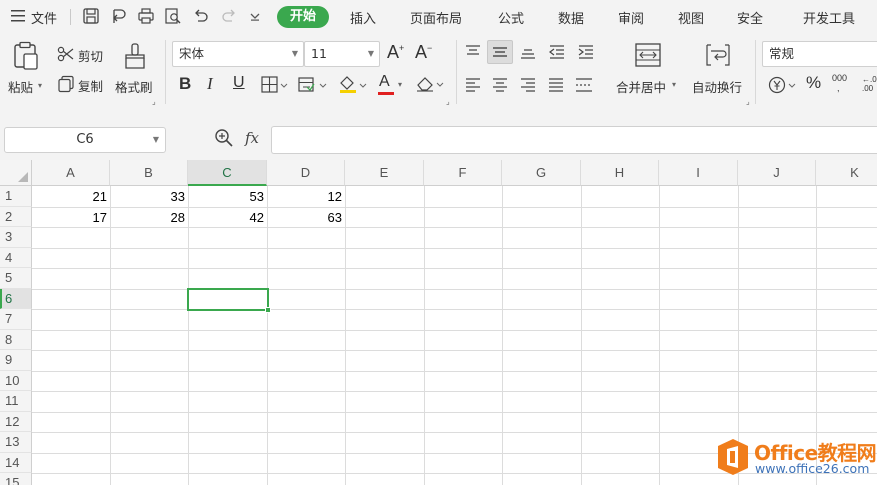 This screenshot has height=485, width=877. I want to click on decrease-indent-icon, so click(557, 54).